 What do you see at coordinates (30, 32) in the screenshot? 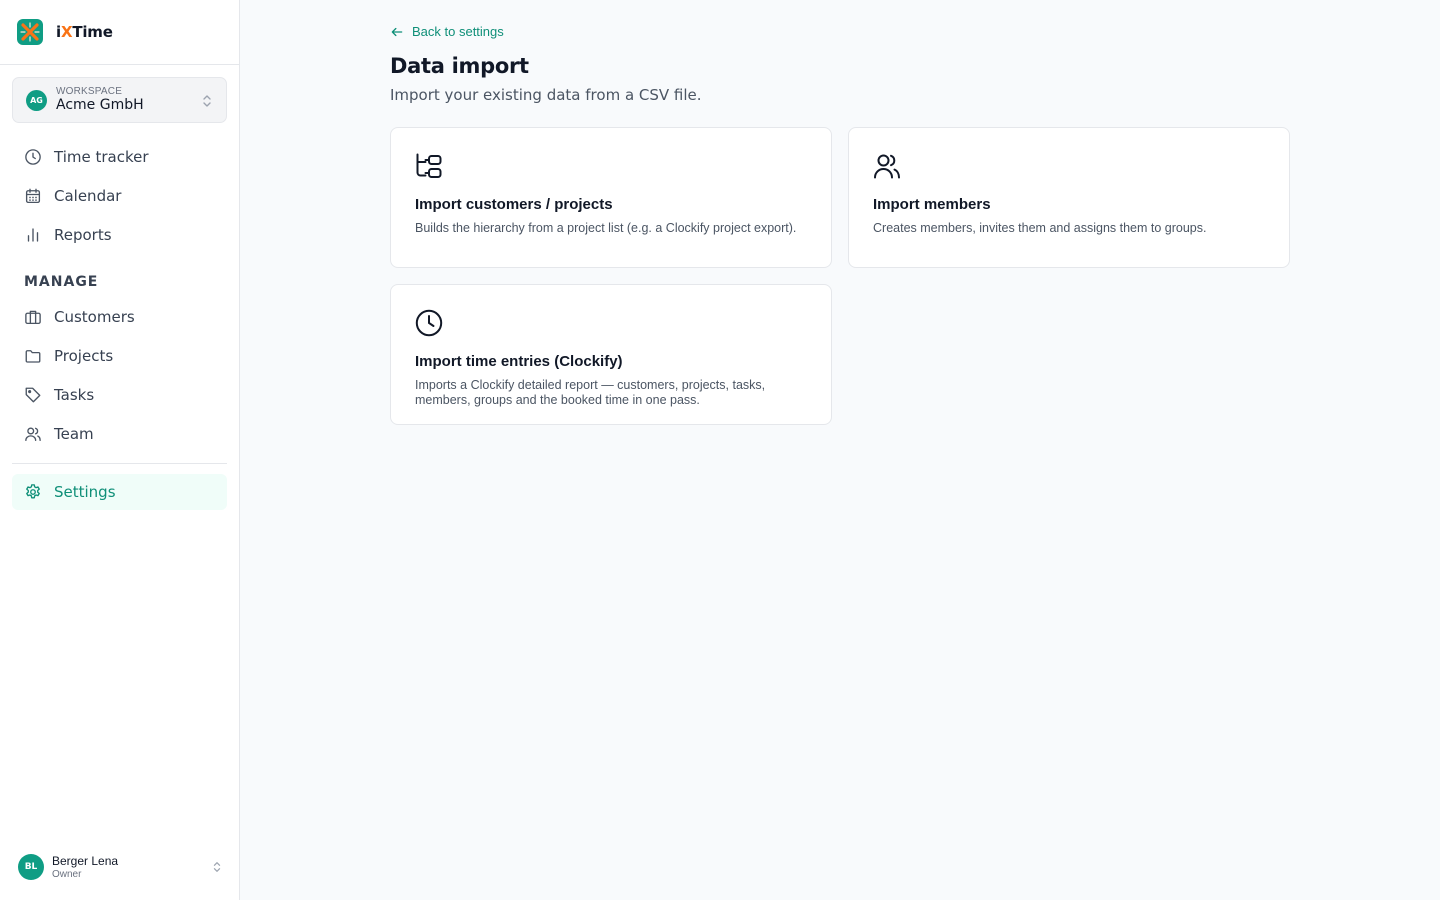
I see `brand-logo-icon` at bounding box center [30, 32].